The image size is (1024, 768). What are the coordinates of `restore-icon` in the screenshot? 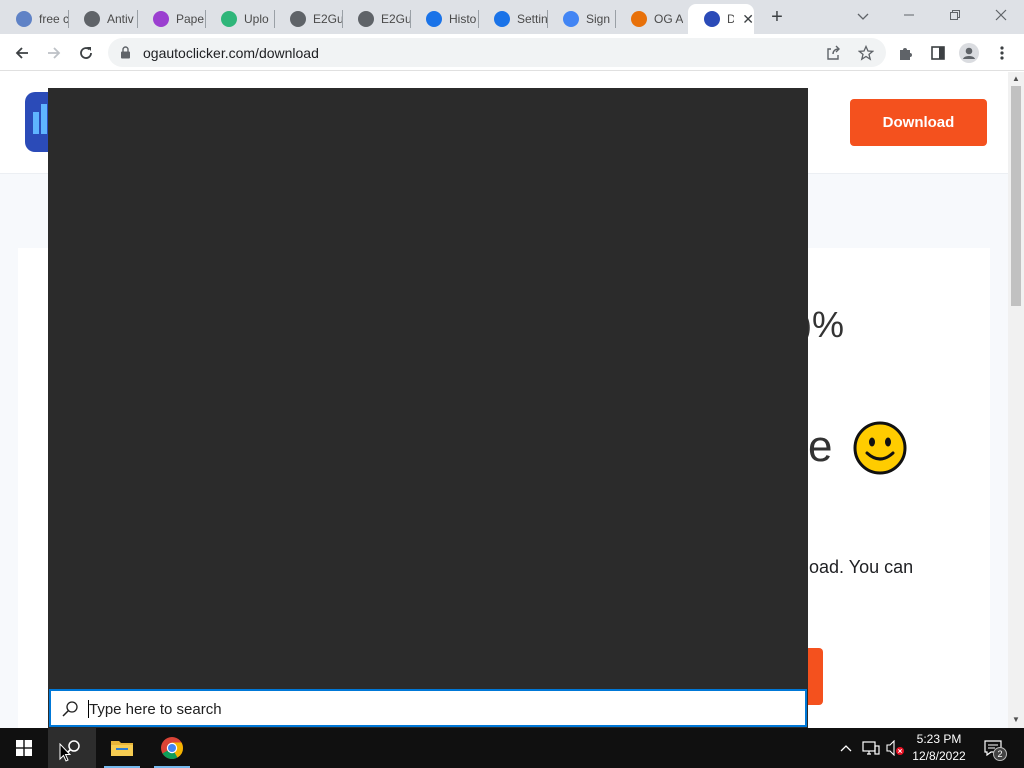 It's located at (955, 15).